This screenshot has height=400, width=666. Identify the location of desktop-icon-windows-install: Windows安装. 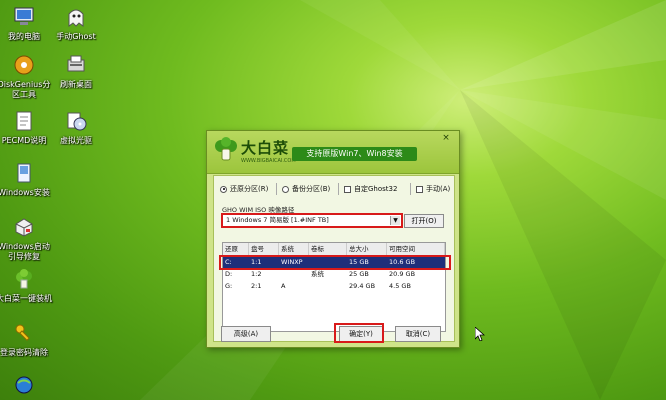
(26, 179).